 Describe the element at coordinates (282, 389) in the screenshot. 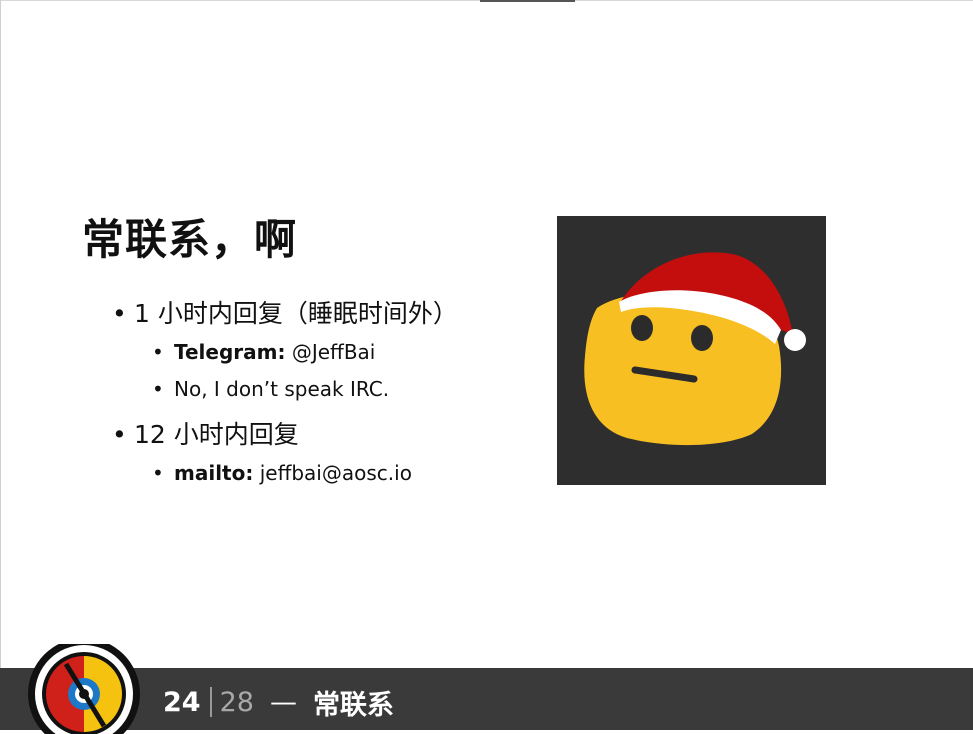

I see `bullet-text: No, I don’t speak IRC.` at that location.